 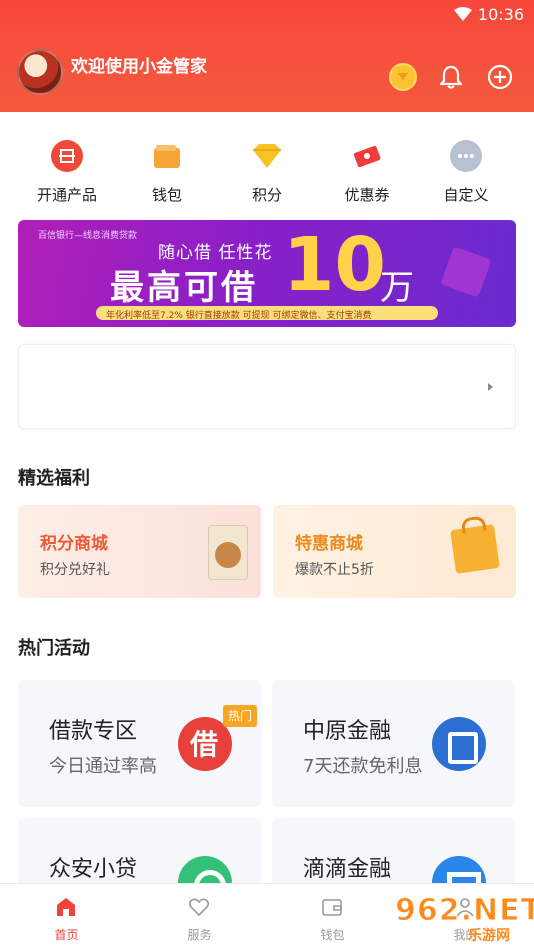 What do you see at coordinates (347, 869) in the screenshot?
I see `activity-title: 滴滴金融` at bounding box center [347, 869].